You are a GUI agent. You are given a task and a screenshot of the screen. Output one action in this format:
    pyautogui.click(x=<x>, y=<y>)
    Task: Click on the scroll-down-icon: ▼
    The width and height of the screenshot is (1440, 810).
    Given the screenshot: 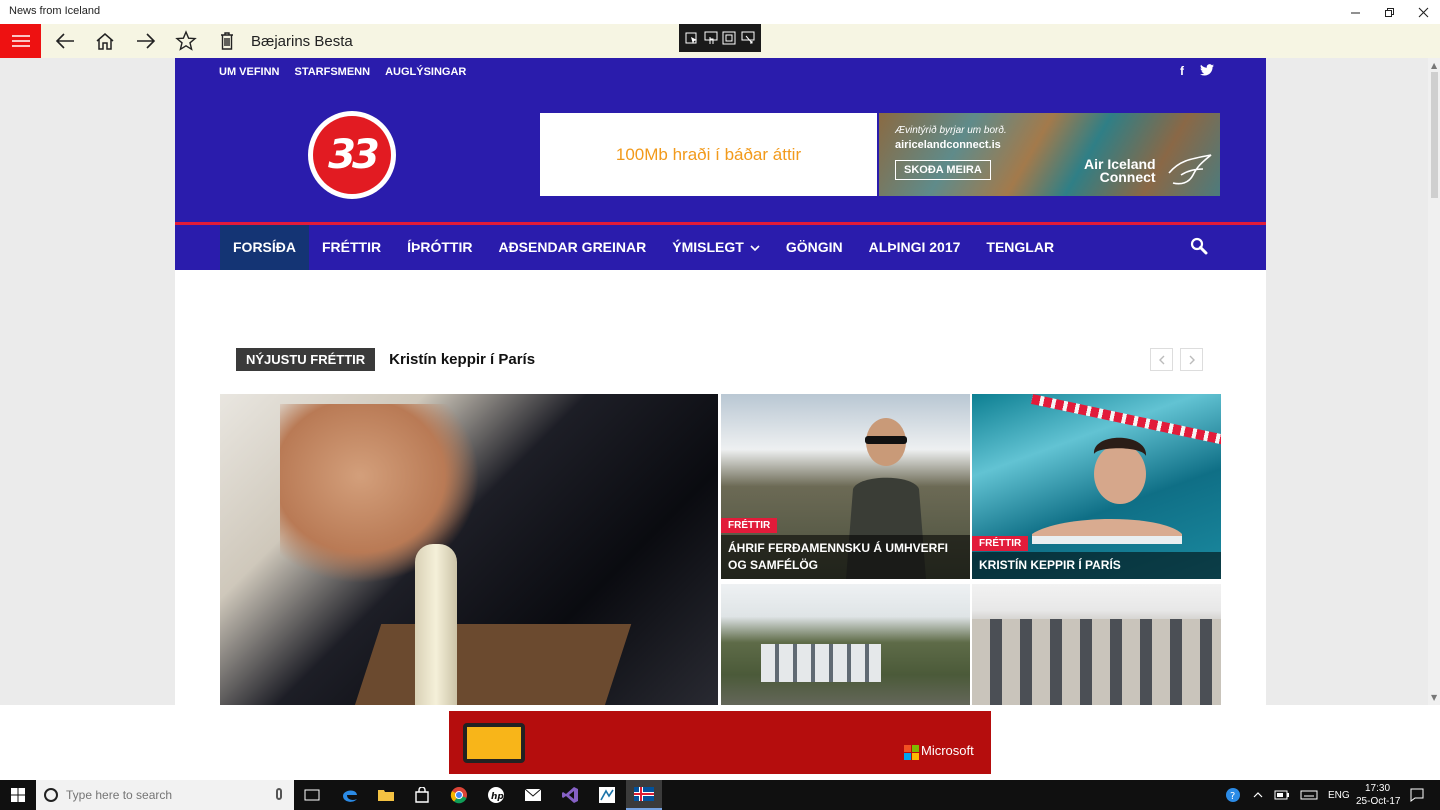 What is the action you would take?
    pyautogui.click(x=1434, y=697)
    